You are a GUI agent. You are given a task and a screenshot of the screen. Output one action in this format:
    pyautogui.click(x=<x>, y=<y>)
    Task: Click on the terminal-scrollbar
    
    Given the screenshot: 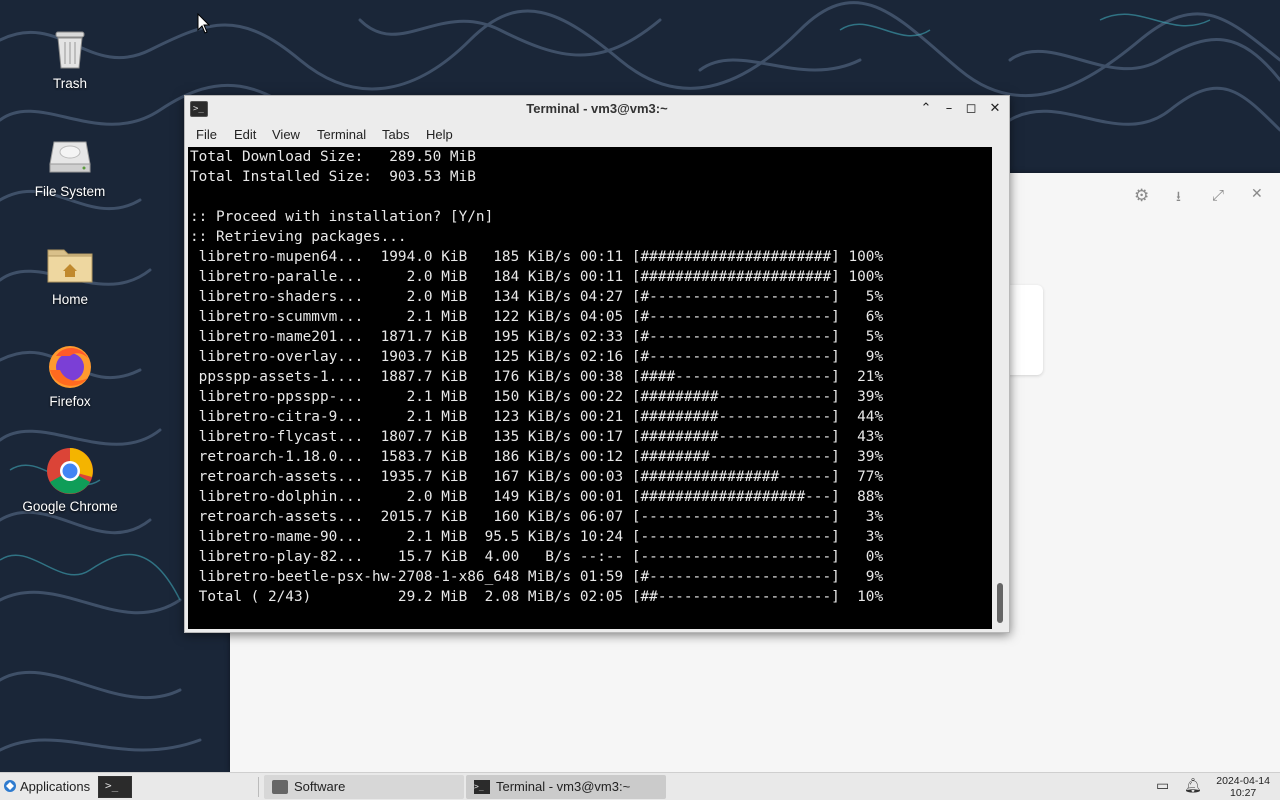 What is the action you would take?
    pyautogui.click(x=1000, y=388)
    